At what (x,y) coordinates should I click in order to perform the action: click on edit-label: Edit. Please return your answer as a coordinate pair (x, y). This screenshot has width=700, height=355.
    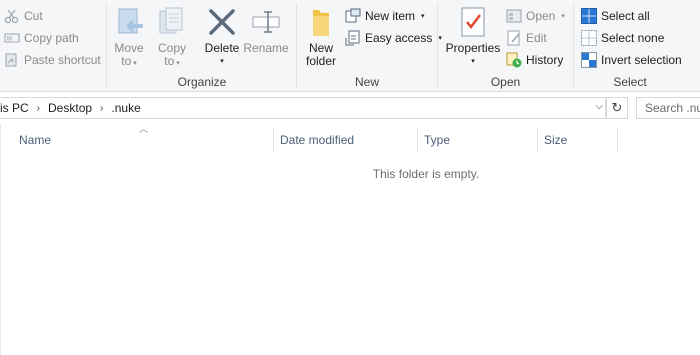
    Looking at the image, I should click on (536, 38).